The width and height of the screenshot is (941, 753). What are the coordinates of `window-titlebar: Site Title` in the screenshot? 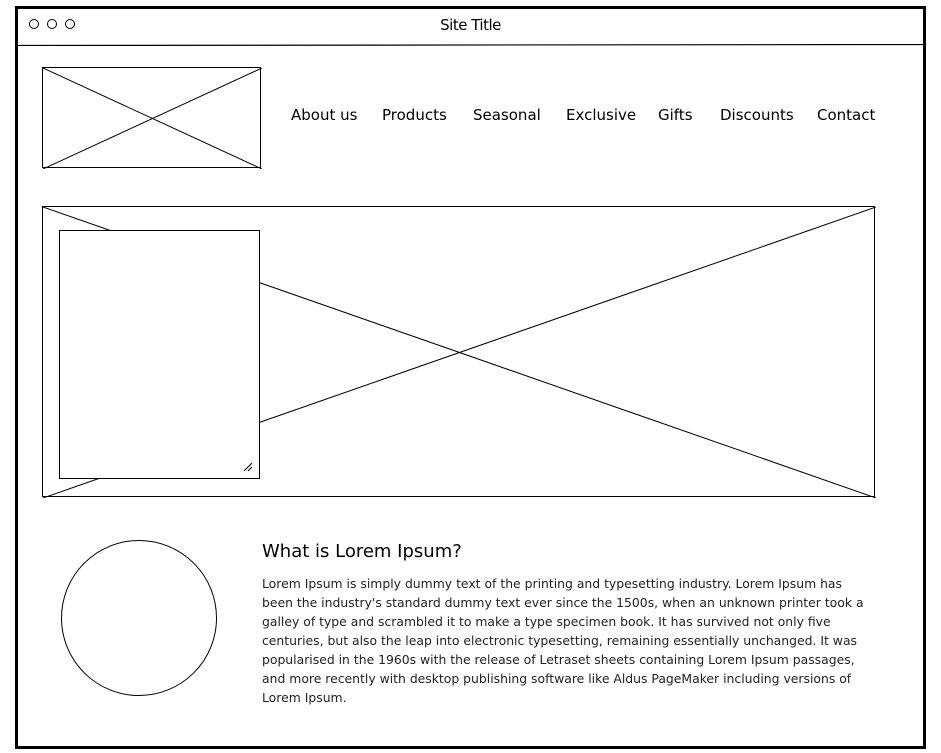 It's located at (470, 27).